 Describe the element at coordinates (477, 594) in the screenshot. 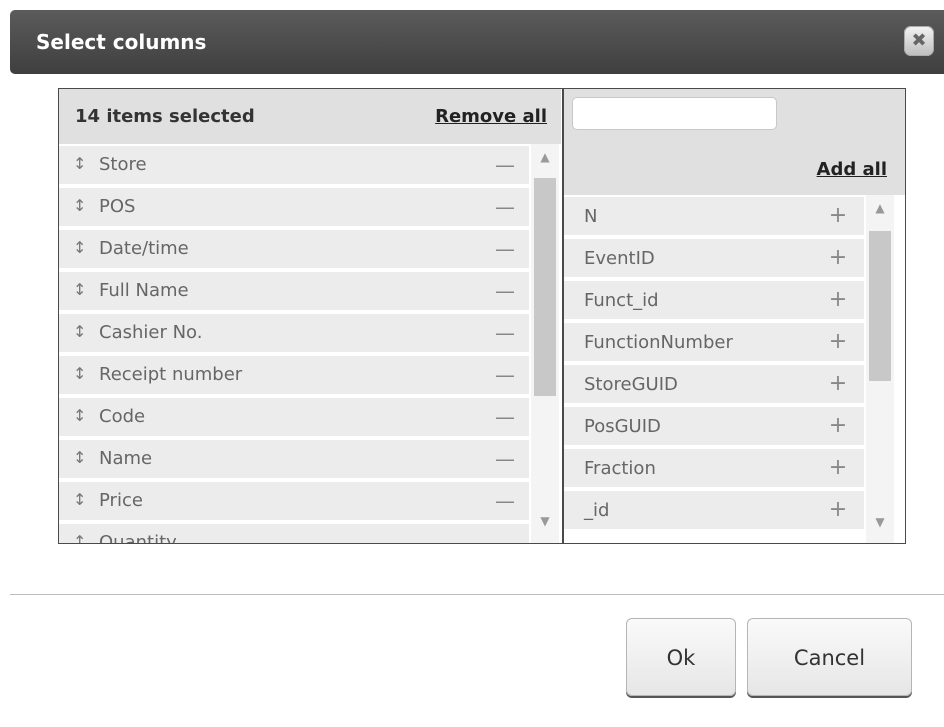

I see `footer-divider` at that location.